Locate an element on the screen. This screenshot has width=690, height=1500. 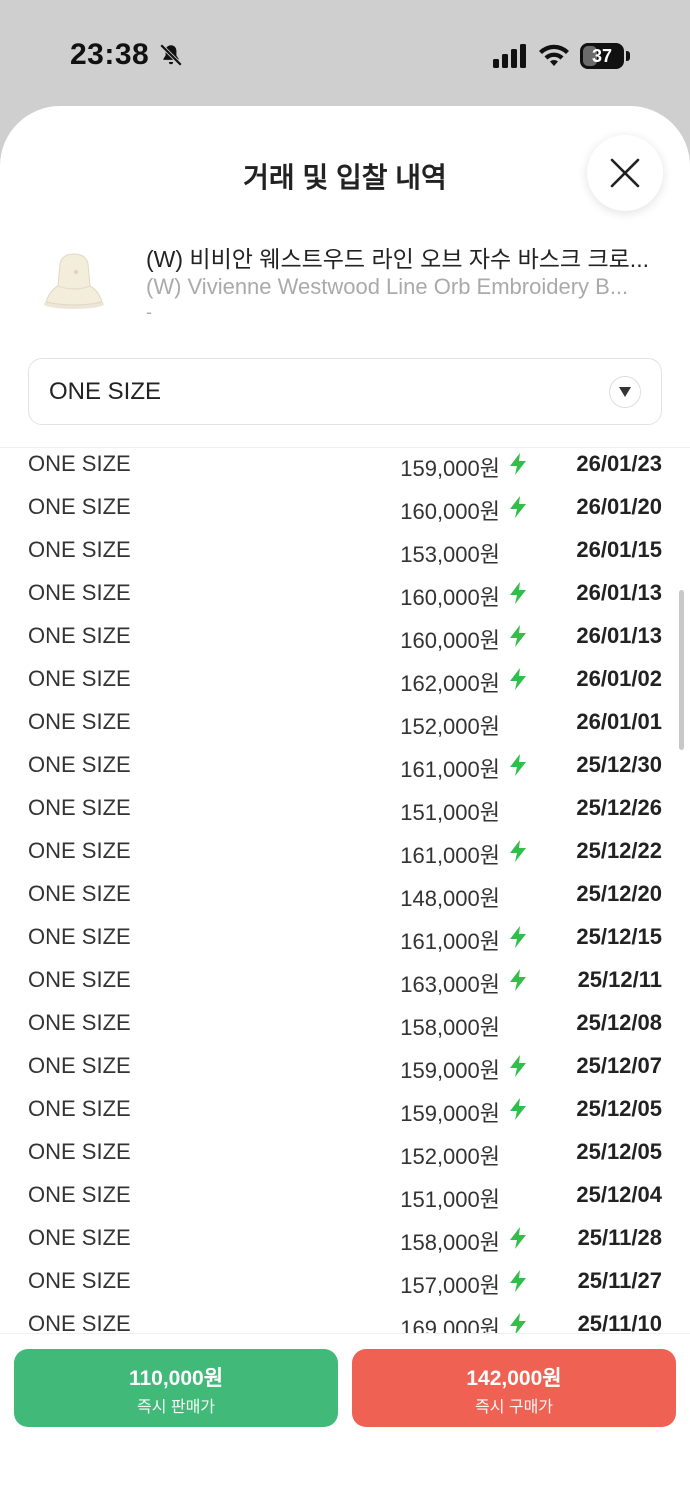
scrollbar is located at coordinates (681, 670).